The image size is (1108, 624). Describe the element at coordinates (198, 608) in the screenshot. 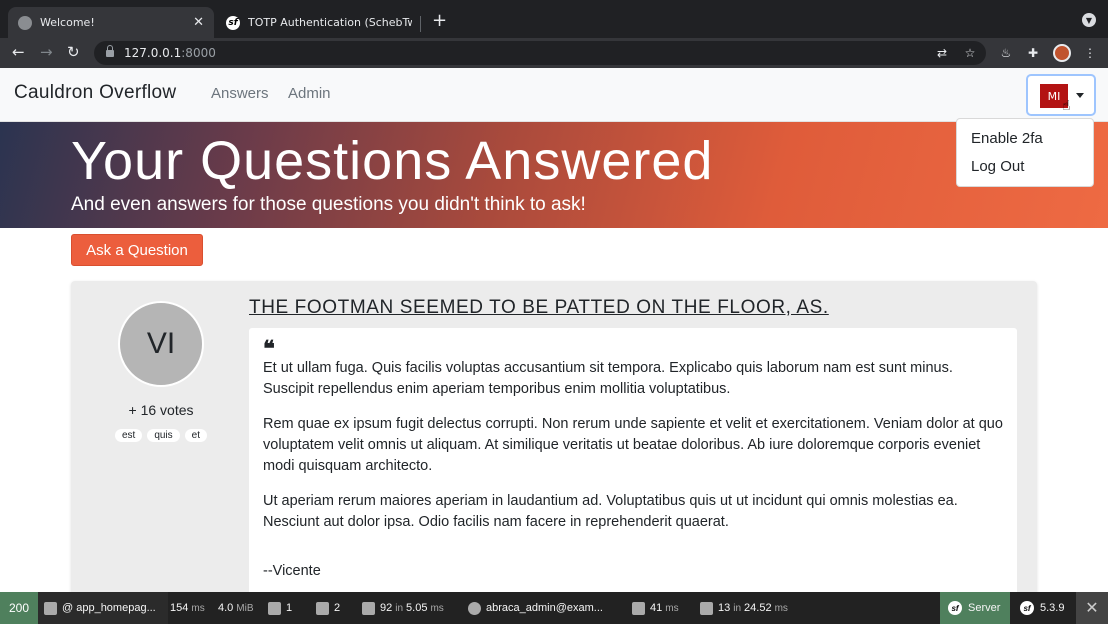

I see `time-unit: ms` at that location.